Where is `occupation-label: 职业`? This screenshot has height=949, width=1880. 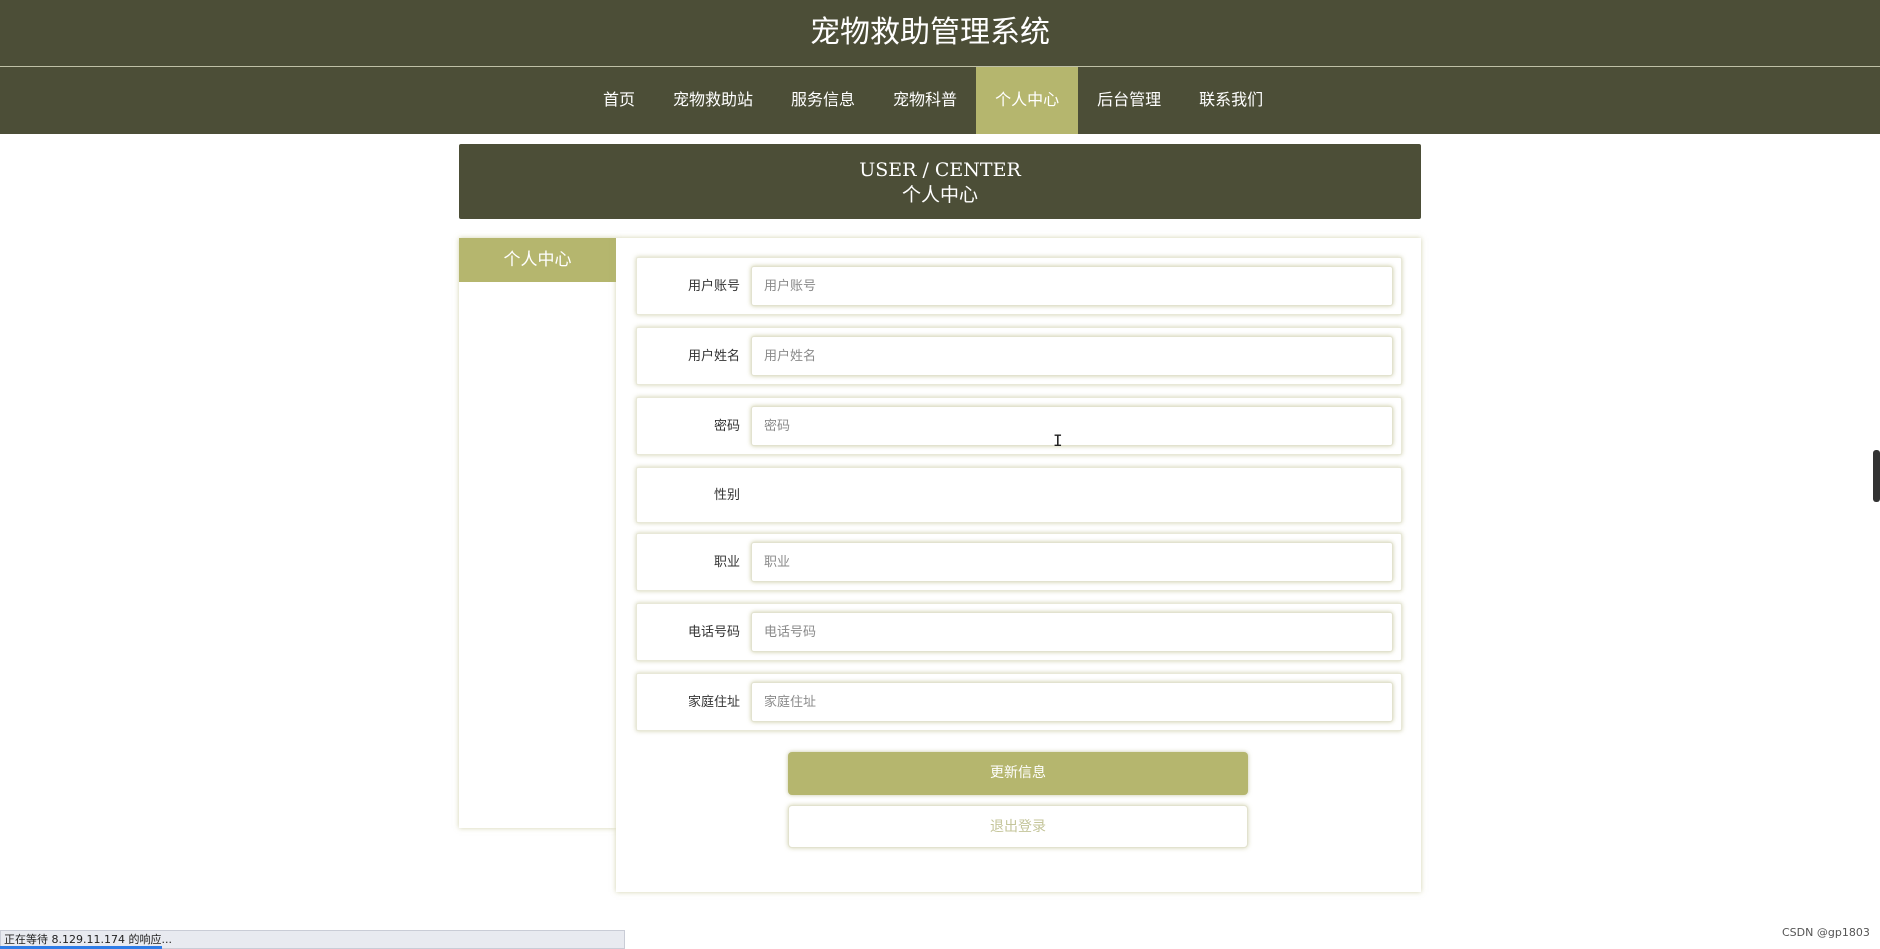
occupation-label: 职业 is located at coordinates (726, 562).